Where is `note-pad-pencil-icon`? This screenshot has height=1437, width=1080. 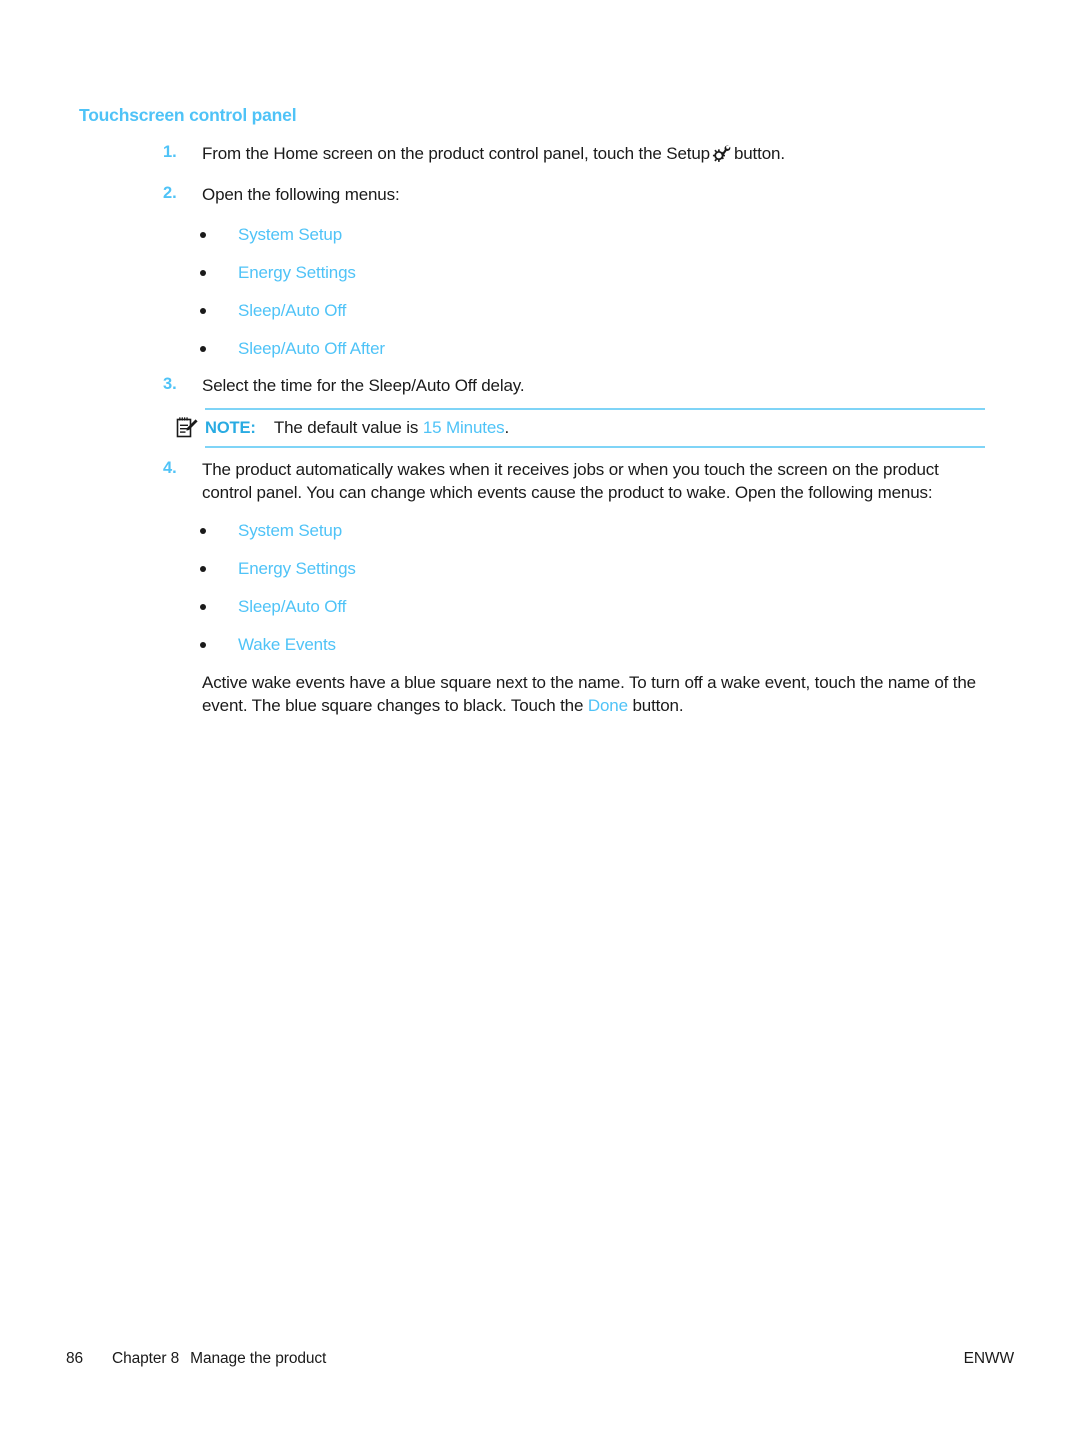 note-pad-pencil-icon is located at coordinates (187, 428).